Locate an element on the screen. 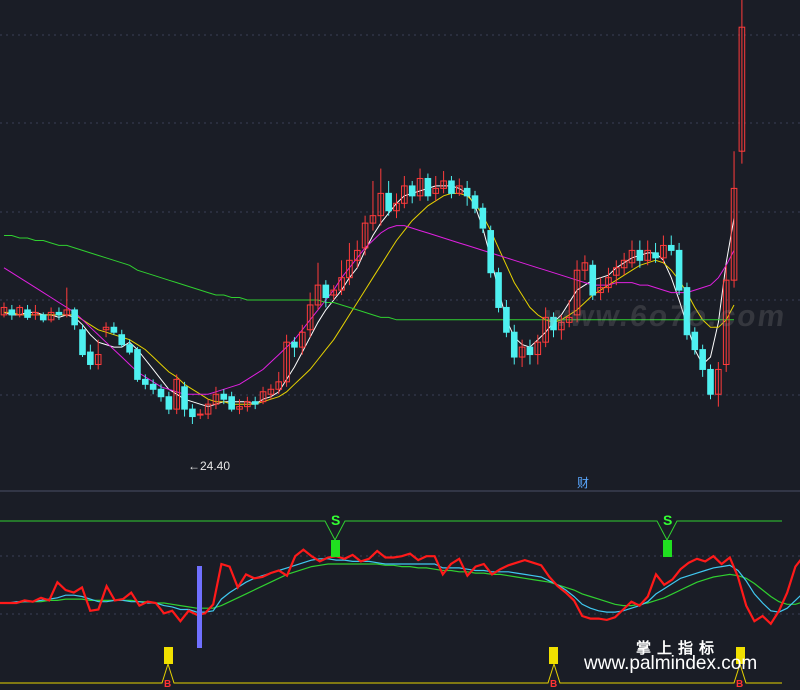  oscillator-line is located at coordinates (400, 587).